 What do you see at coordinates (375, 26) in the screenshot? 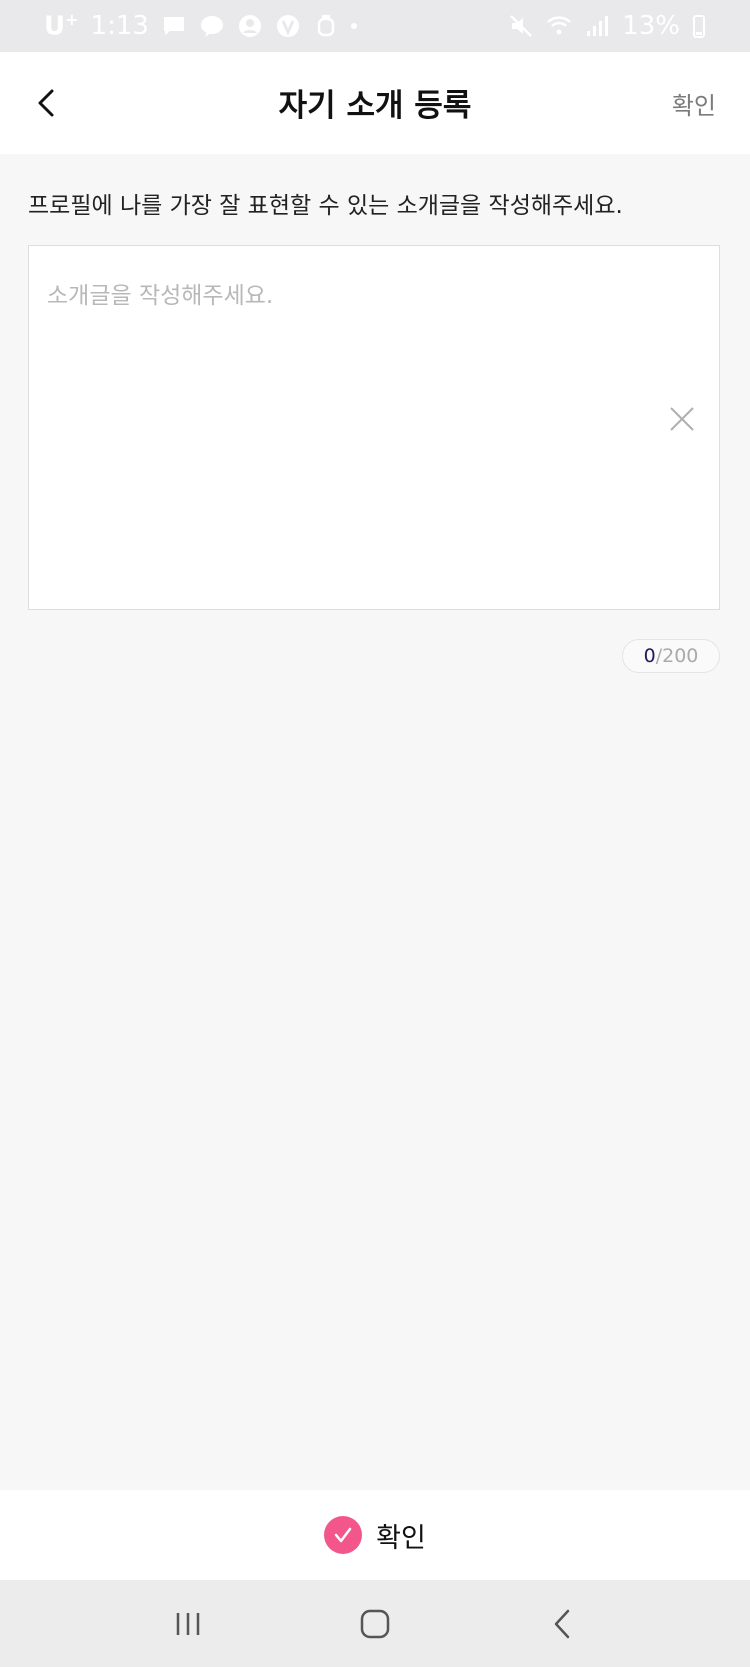
I see `status-bar: U+ 1:13 13%` at bounding box center [375, 26].